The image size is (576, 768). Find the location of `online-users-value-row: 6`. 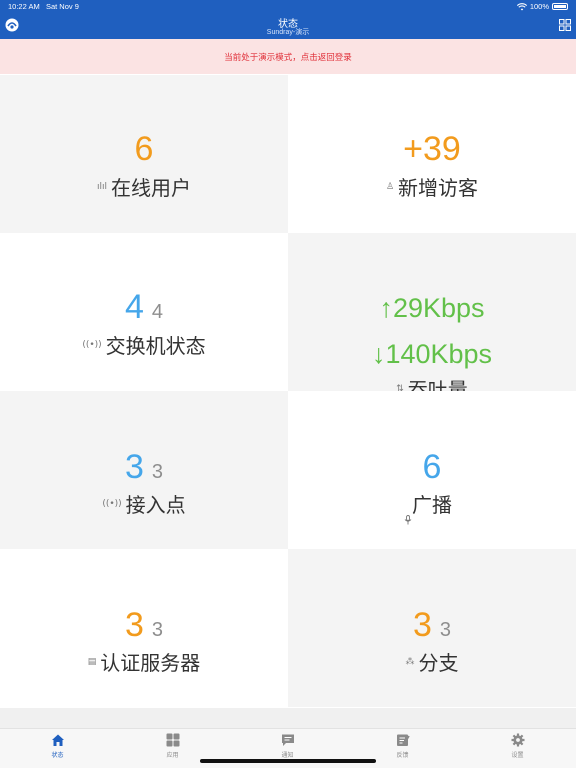

online-users-value-row: 6 is located at coordinates (144, 149).